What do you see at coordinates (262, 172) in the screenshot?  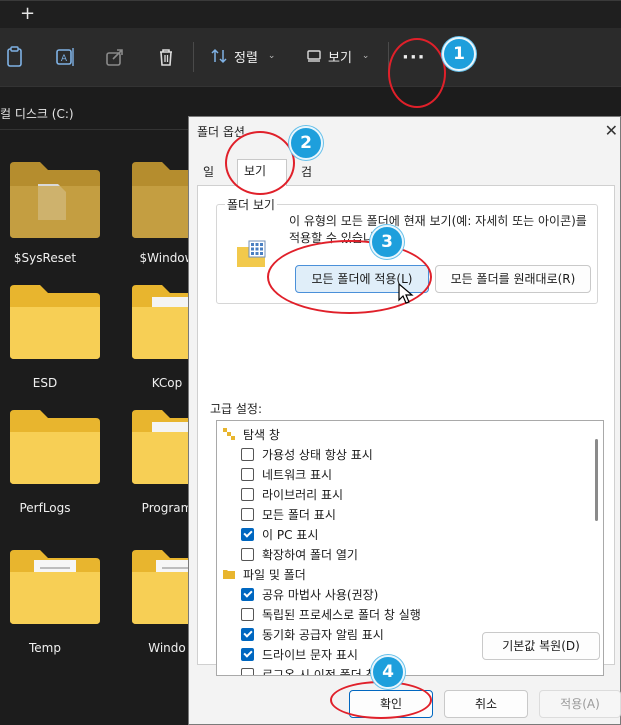 I see `tab-view: 보기` at bounding box center [262, 172].